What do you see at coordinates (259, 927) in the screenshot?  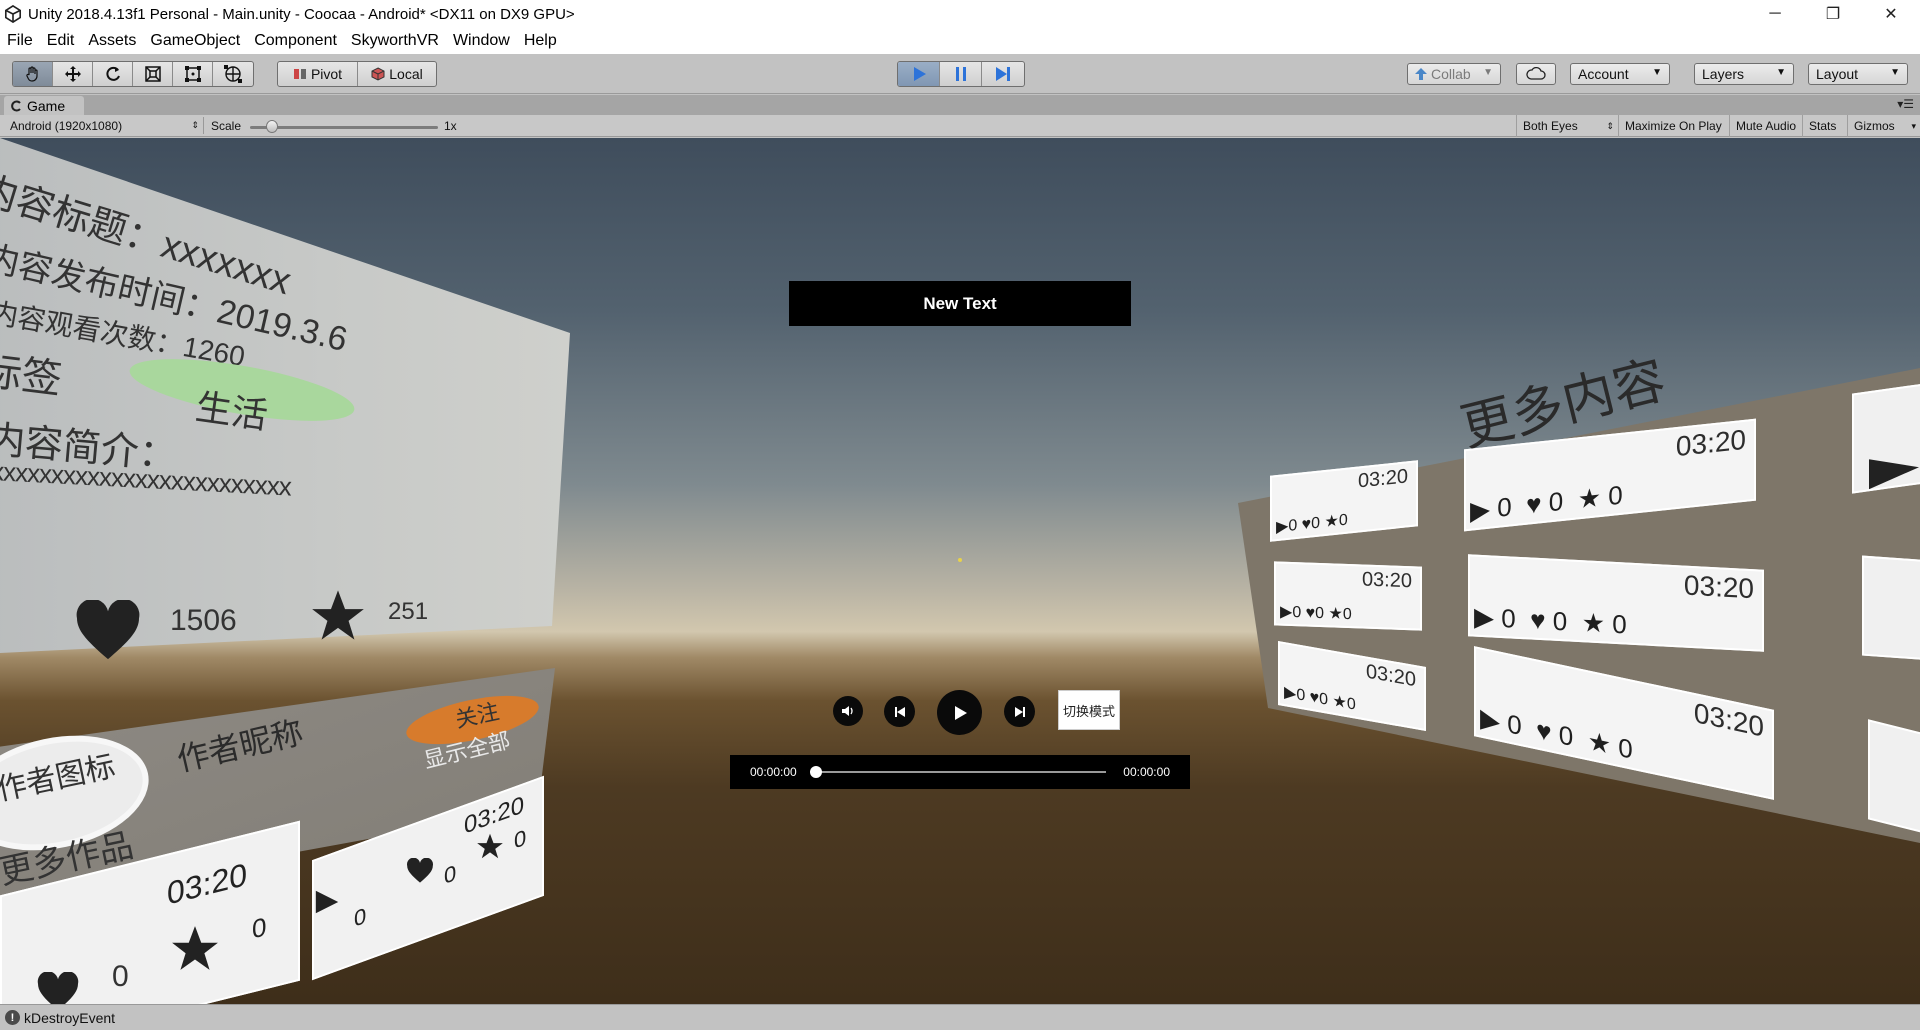 I see `work-card-stat: 0` at bounding box center [259, 927].